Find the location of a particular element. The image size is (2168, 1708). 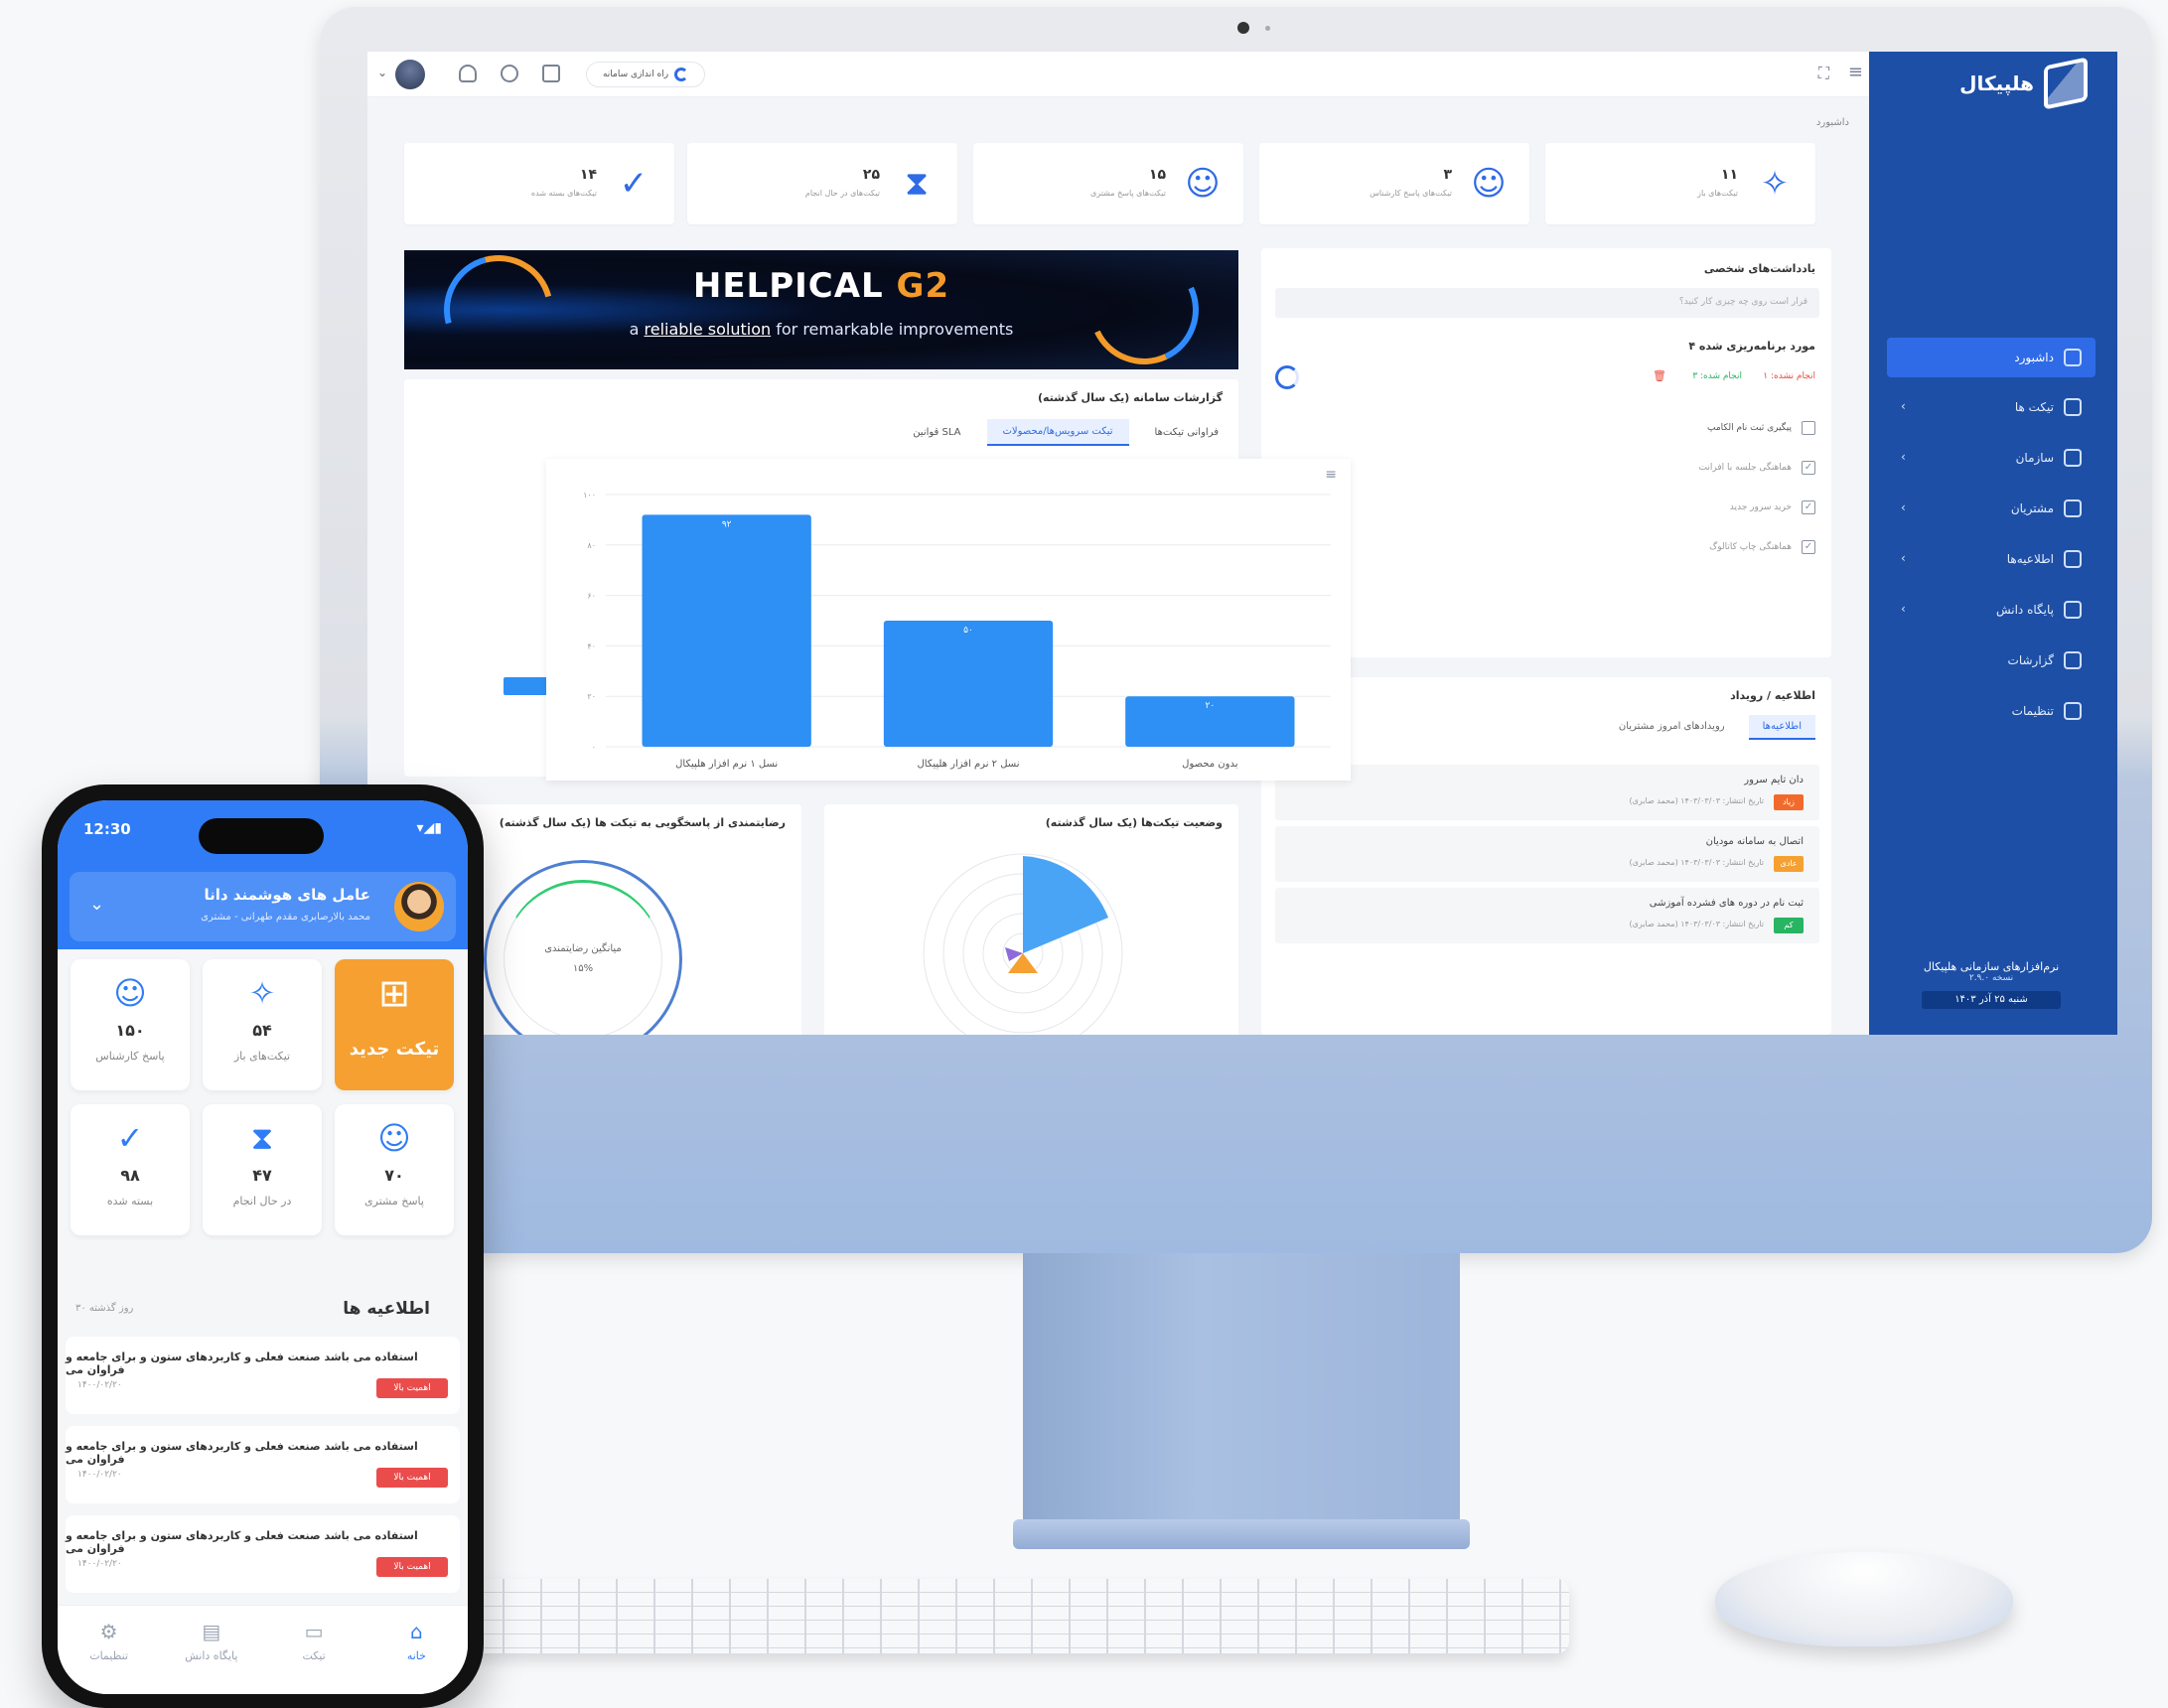

nav-settings: ⚙ تنظیمات is located at coordinates (109, 1650).